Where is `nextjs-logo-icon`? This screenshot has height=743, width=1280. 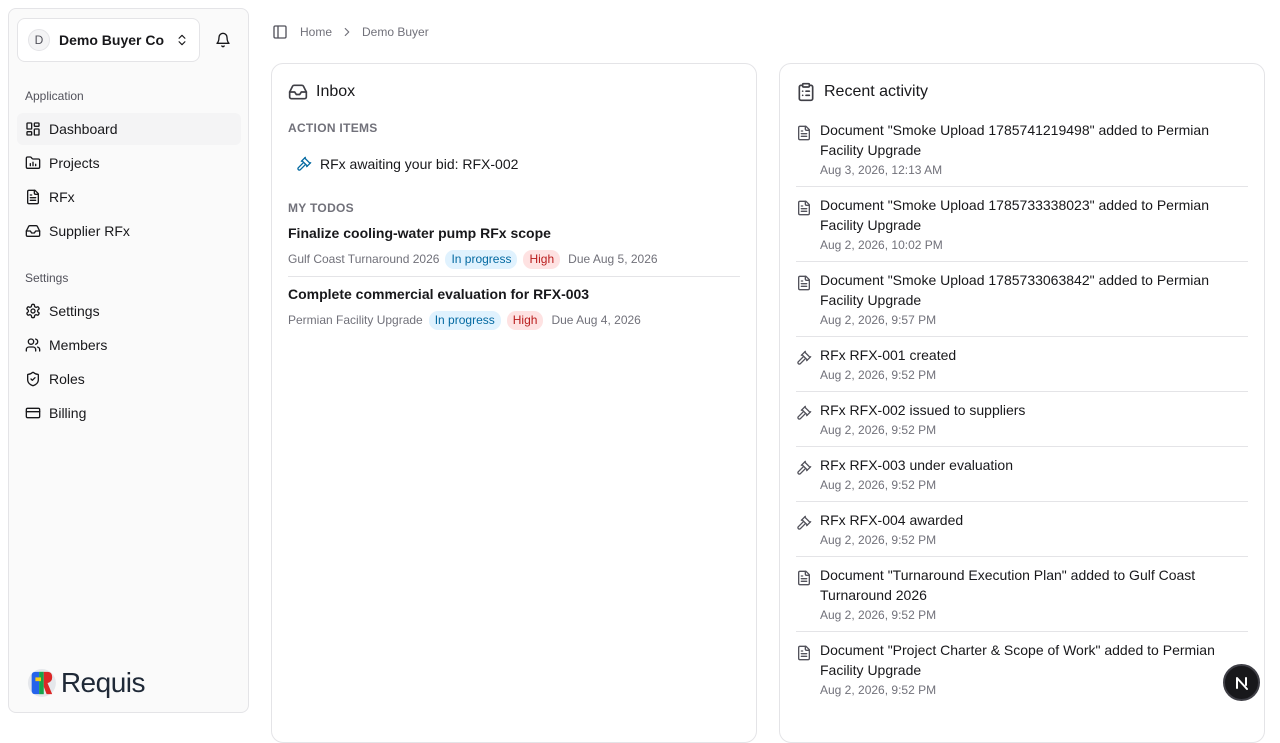 nextjs-logo-icon is located at coordinates (1241, 683).